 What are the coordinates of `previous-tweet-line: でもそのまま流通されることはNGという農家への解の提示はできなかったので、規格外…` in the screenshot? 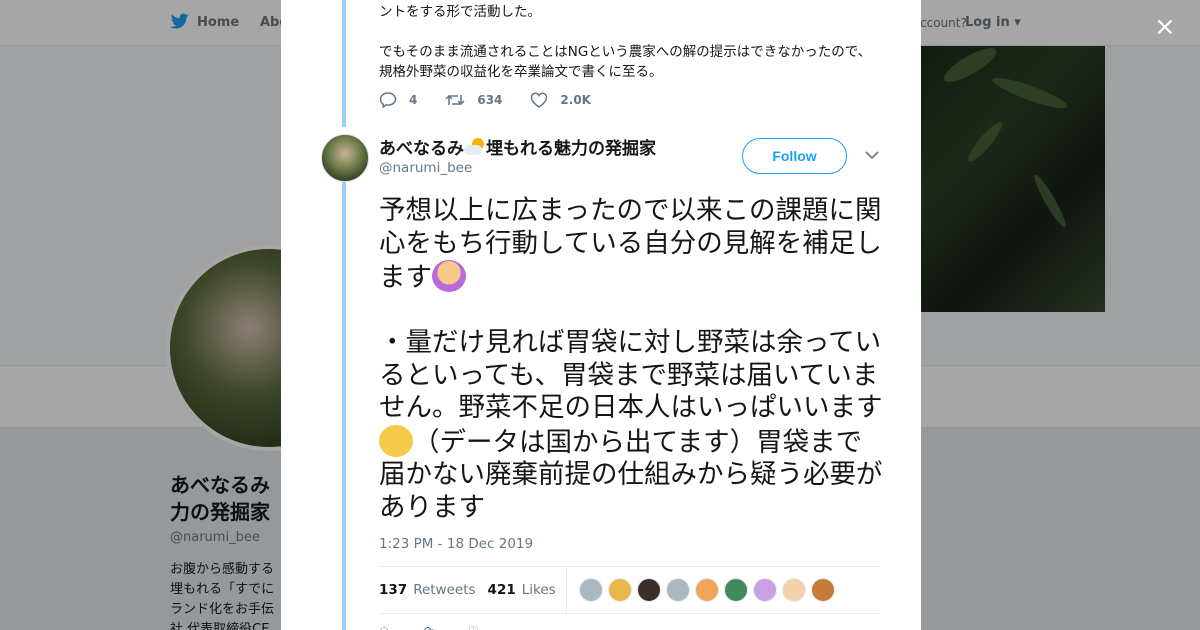 It's located at (625, 62).